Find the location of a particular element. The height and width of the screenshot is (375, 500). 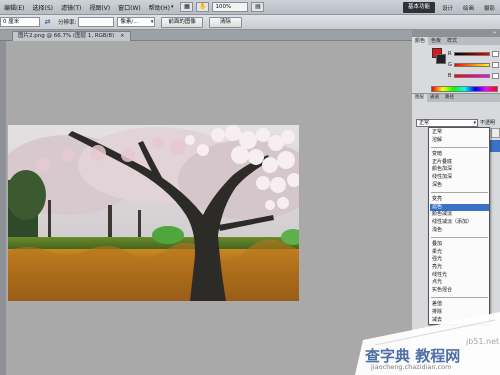

blend-mode-value: 正常 is located at coordinates (424, 122).